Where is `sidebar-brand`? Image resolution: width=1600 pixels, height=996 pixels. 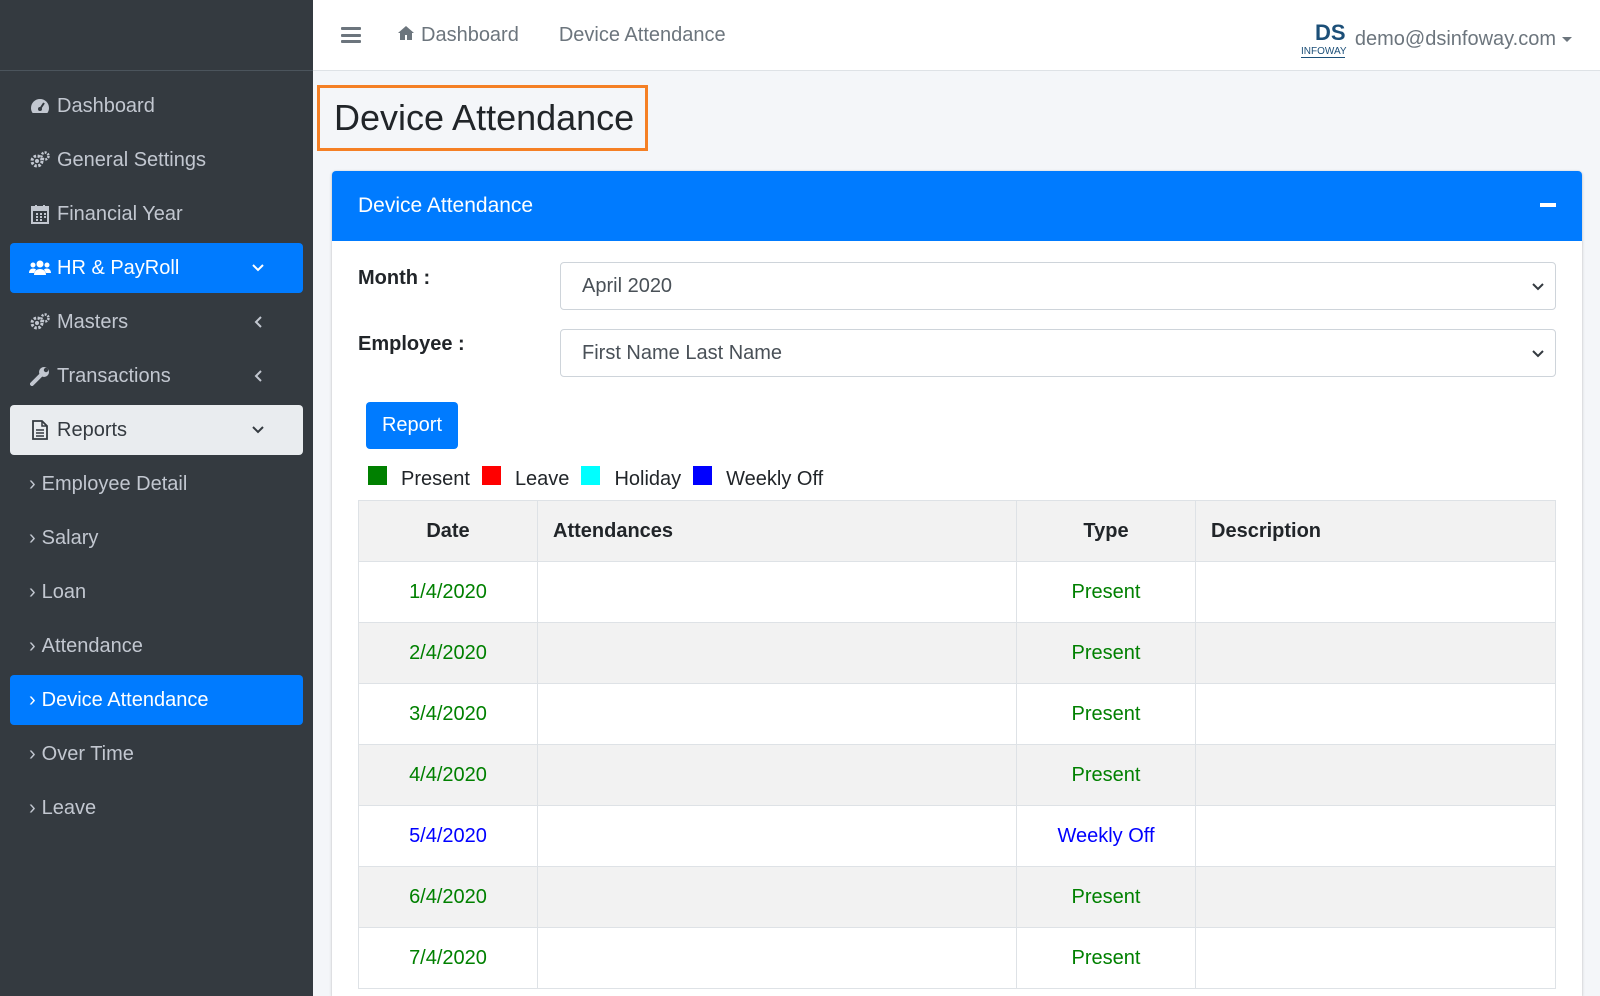 sidebar-brand is located at coordinates (156, 35).